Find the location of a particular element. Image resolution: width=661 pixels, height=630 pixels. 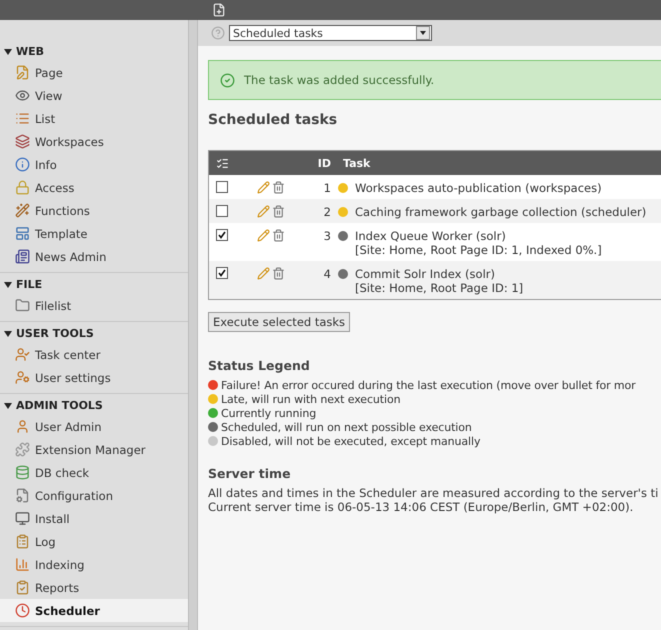

file-gear-icon is located at coordinates (22, 495).